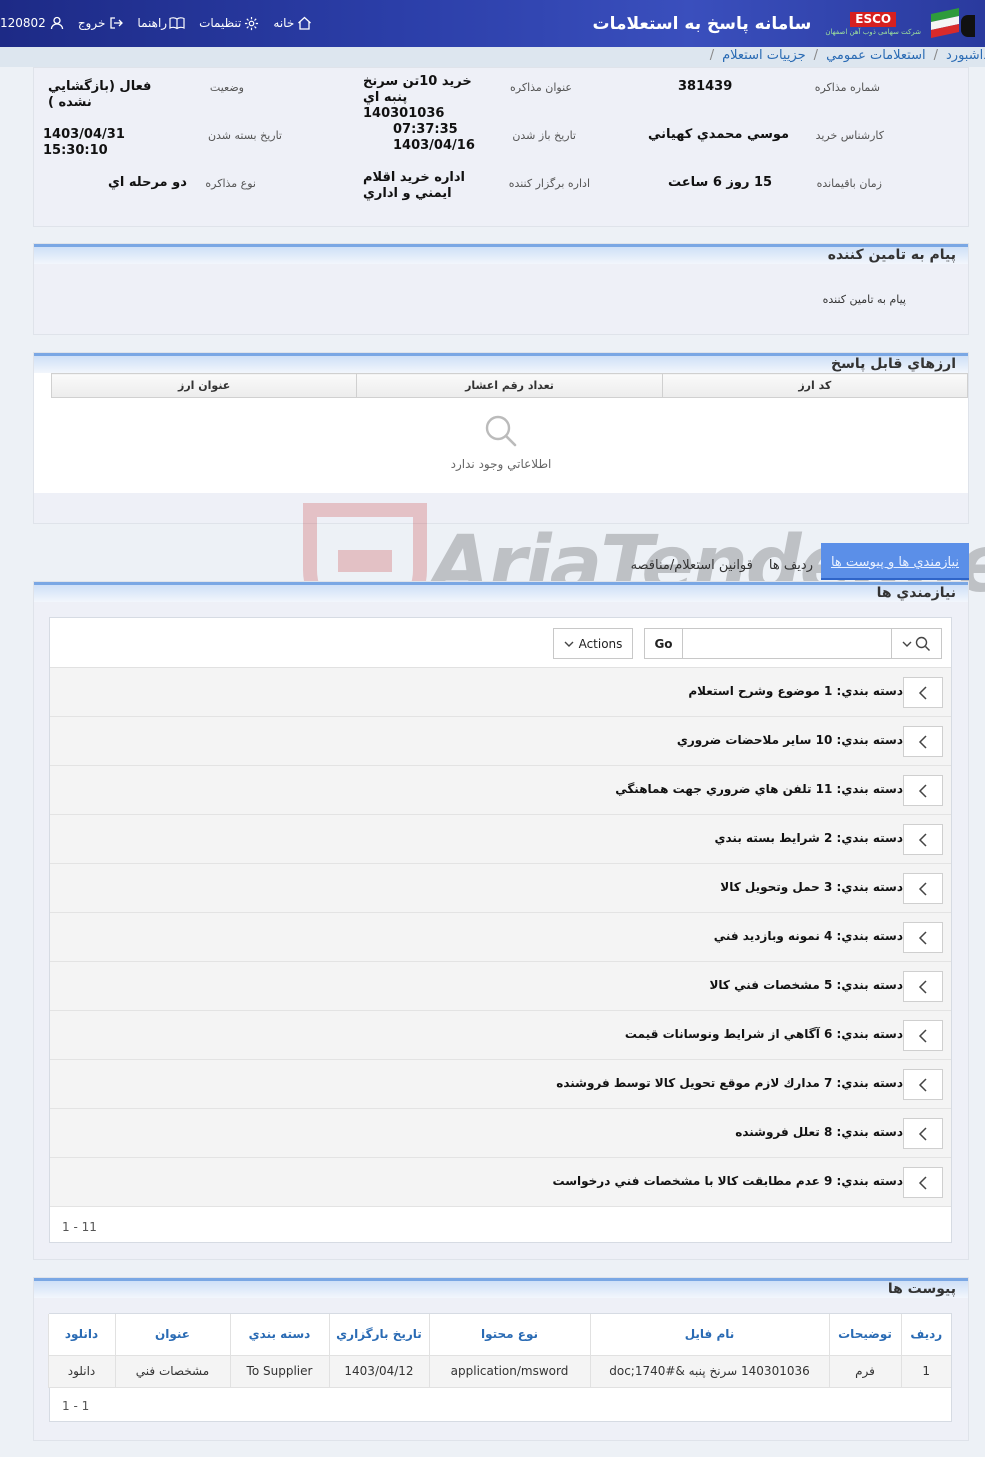 Image resolution: width=985 pixels, height=1457 pixels. Describe the element at coordinates (815, 385) in the screenshot. I see `col-currency-code: كد ارز` at that location.